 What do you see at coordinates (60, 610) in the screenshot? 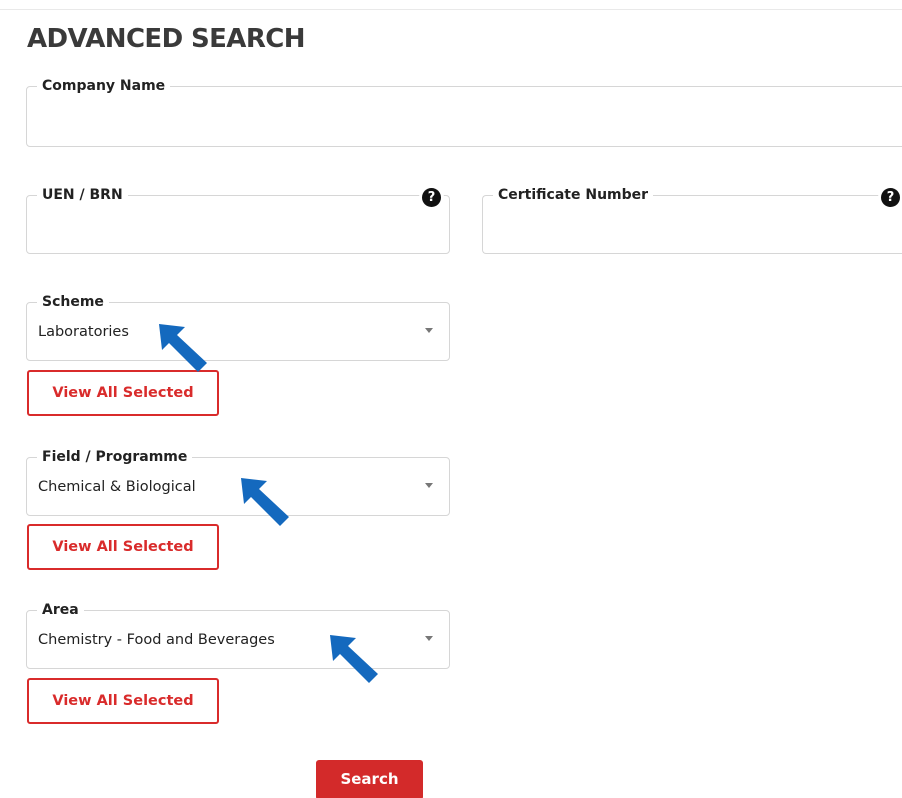
I see `area-label: Area` at bounding box center [60, 610].